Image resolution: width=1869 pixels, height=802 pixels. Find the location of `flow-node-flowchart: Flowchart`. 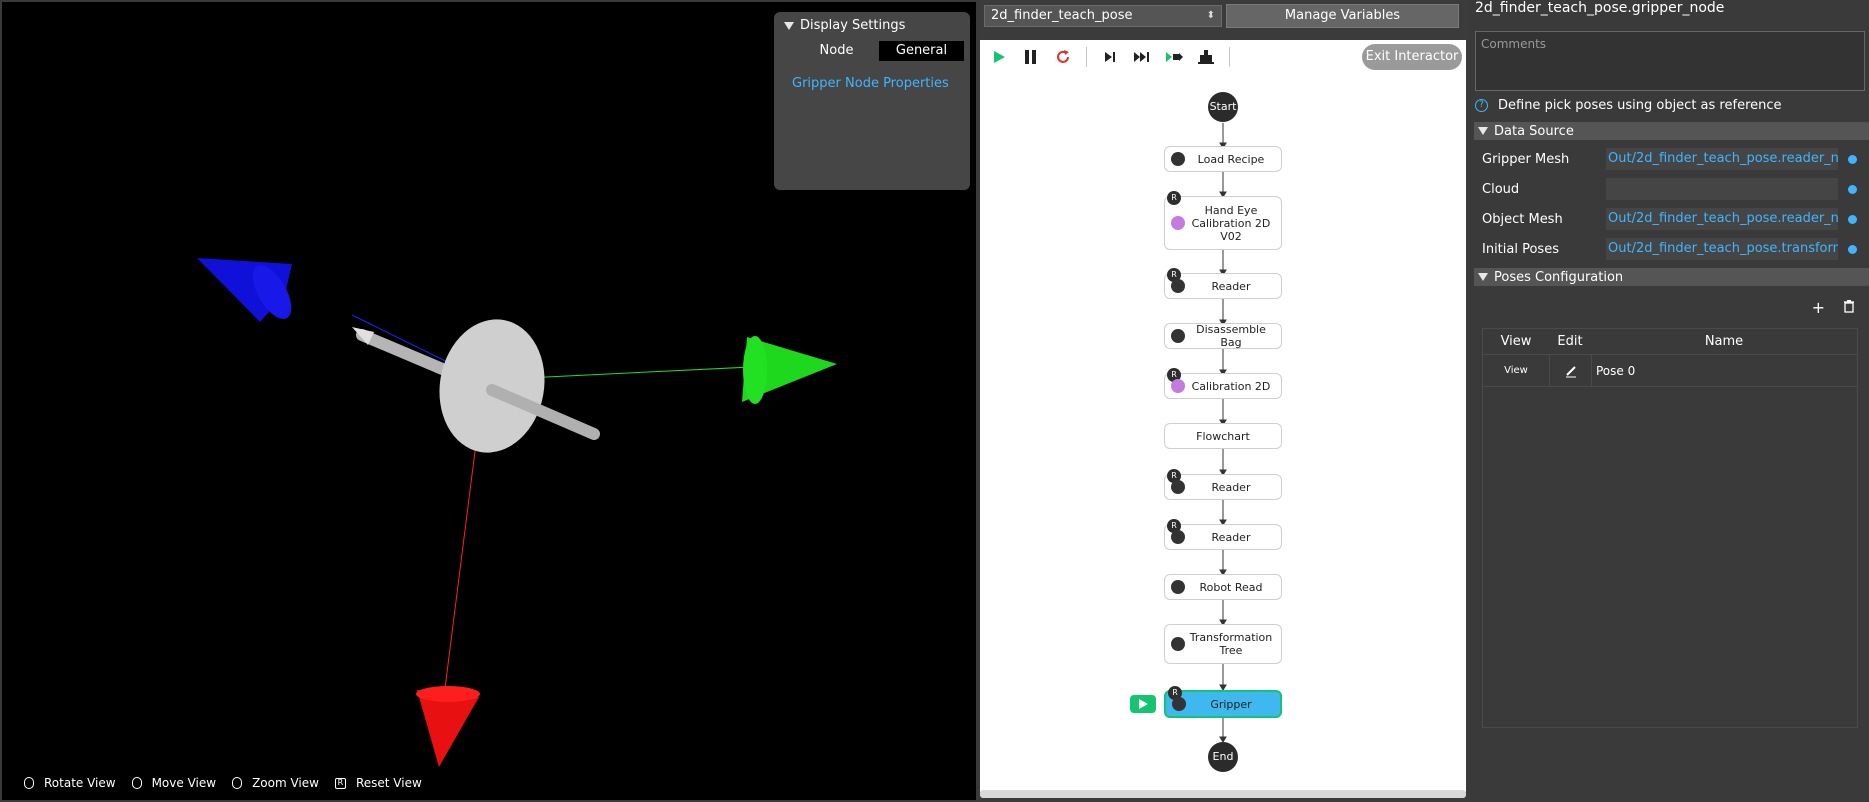

flow-node-flowchart: Flowchart is located at coordinates (1223, 436).